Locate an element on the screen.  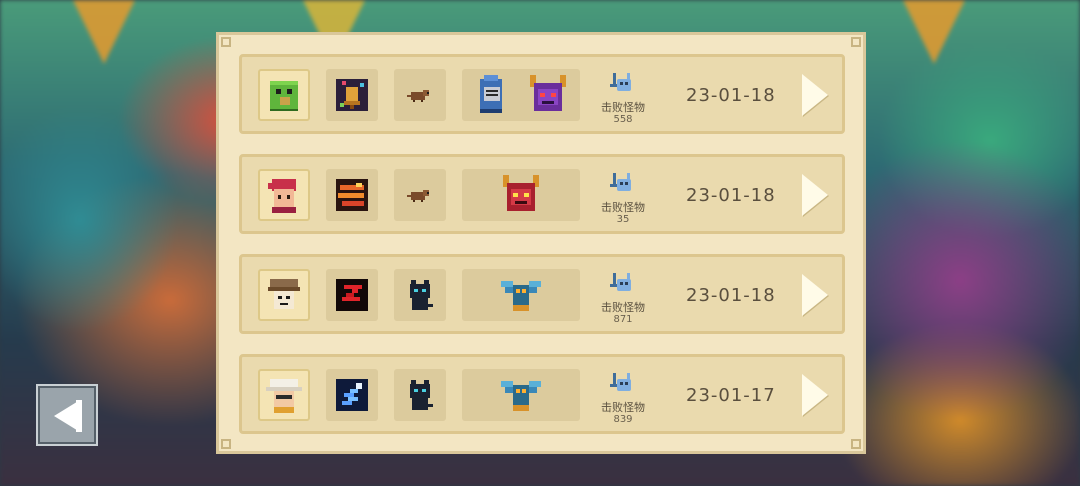
history-record-row: 击败怪物 35 23-01-18 is located at coordinates (542, 194).